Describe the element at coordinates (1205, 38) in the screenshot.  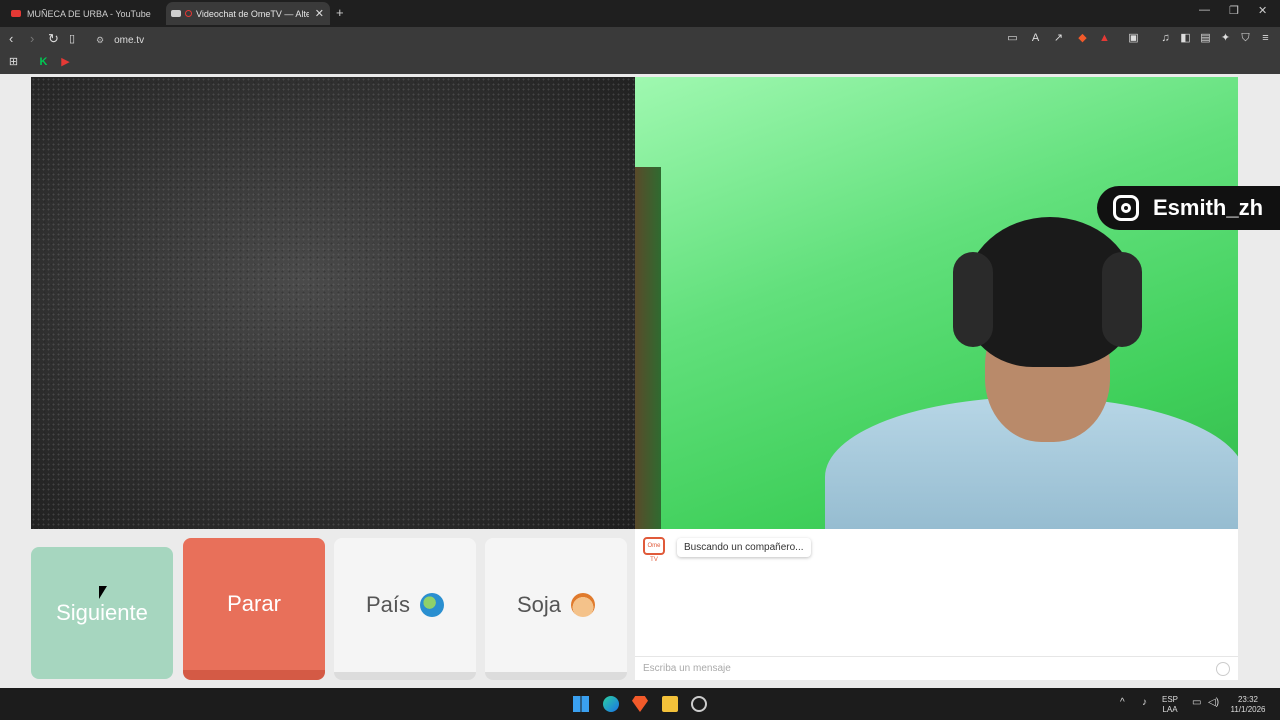
I see `wallet-icon: ▤` at that location.